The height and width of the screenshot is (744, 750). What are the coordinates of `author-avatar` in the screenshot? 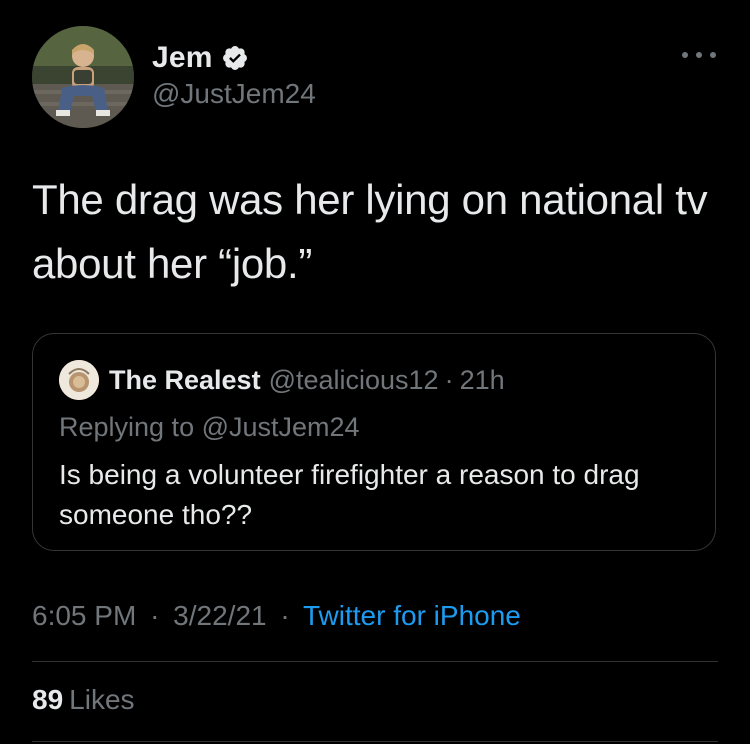 It's located at (83, 77).